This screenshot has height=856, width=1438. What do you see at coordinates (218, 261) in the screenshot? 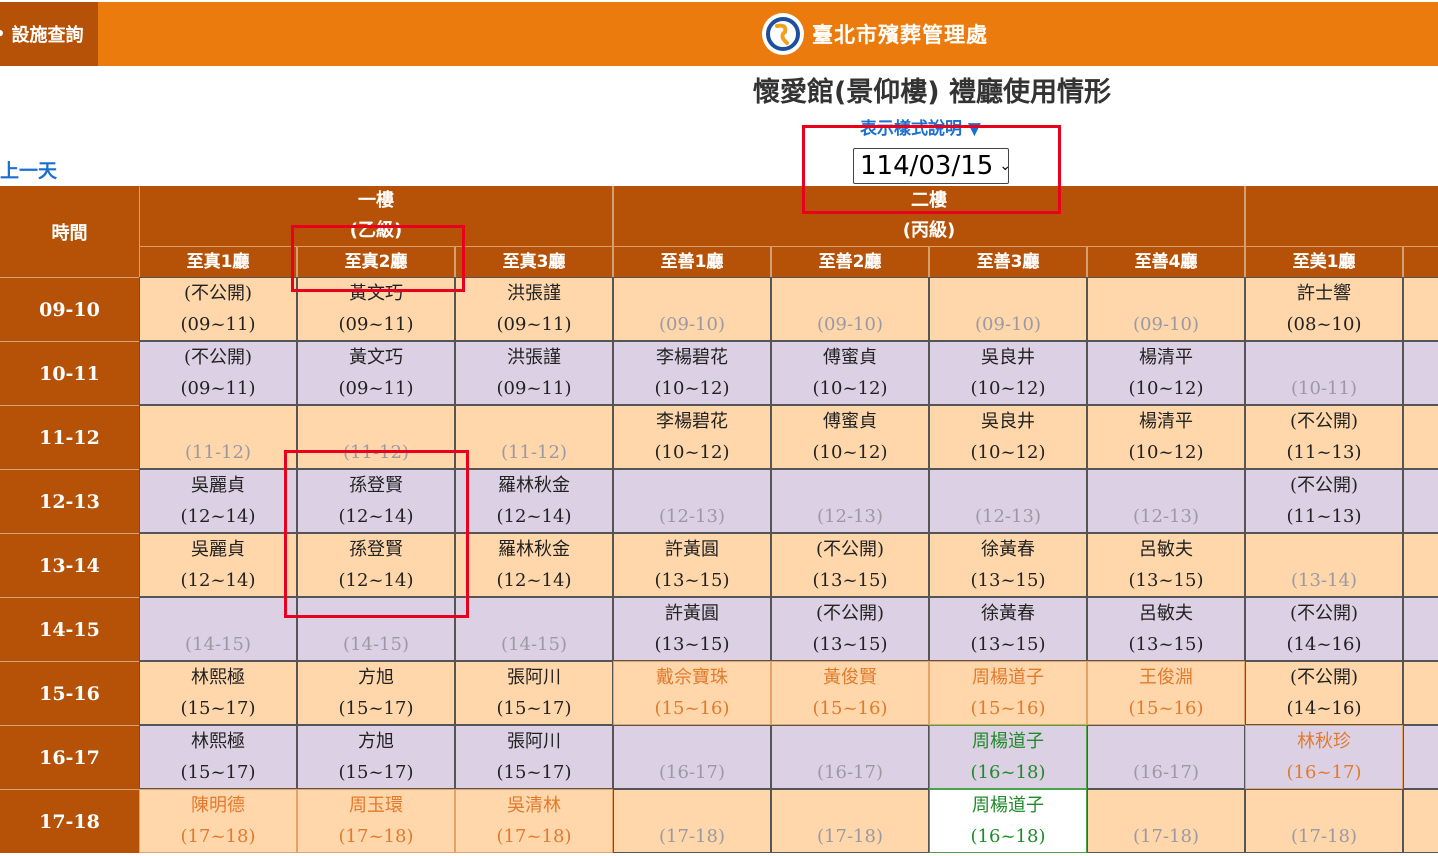
I see `hall-header: 至真1廳` at bounding box center [218, 261].